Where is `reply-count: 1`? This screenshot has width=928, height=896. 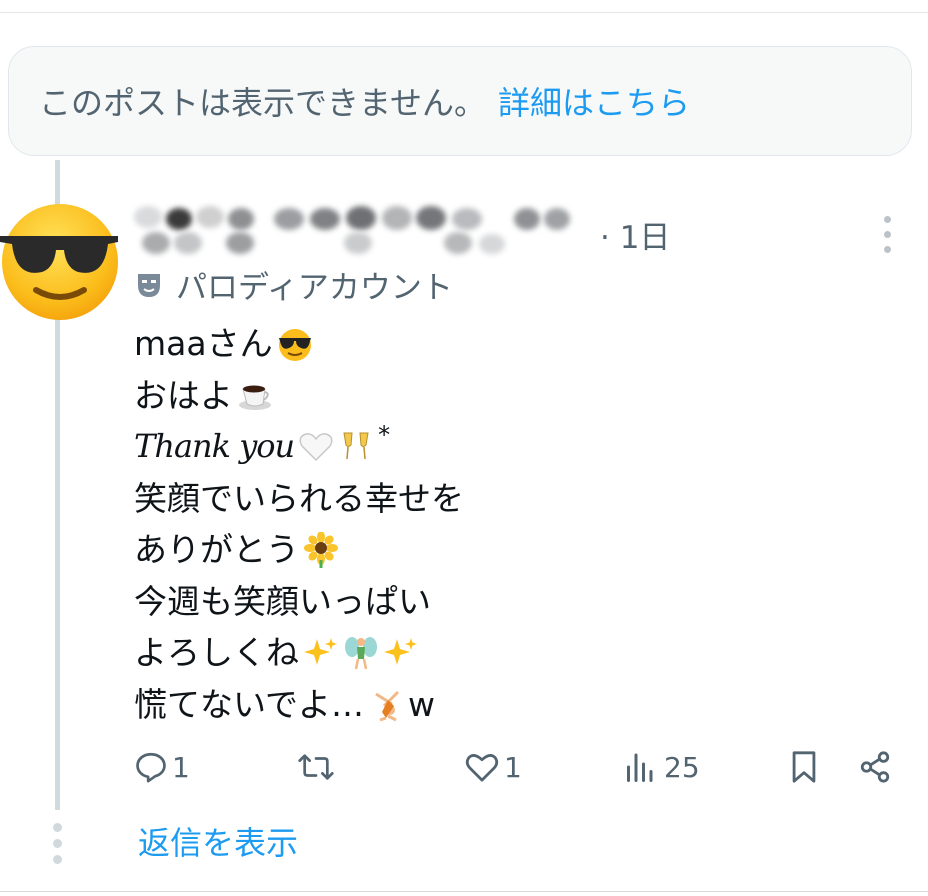 reply-count: 1 is located at coordinates (181, 767).